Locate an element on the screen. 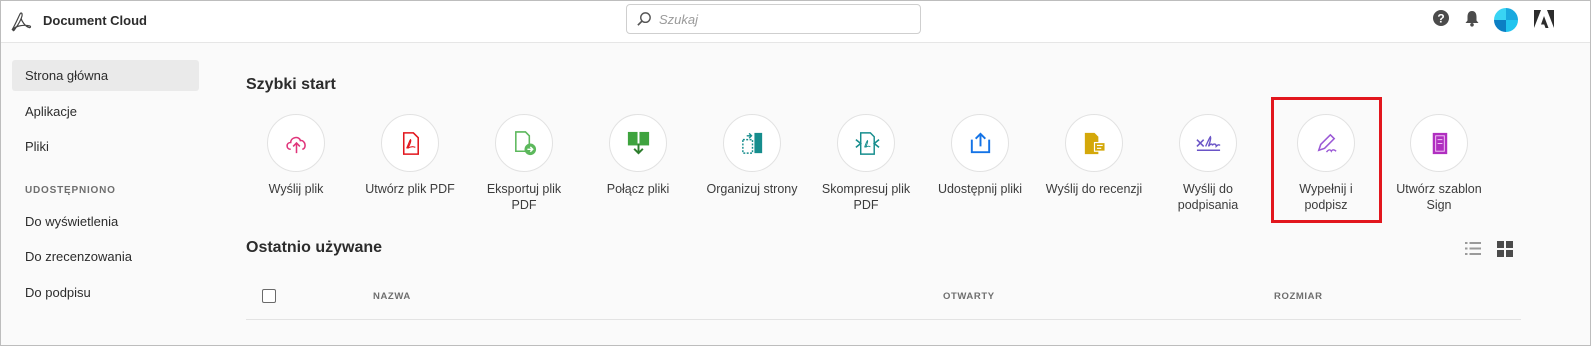  sidebar-item-apps: Aplikacje is located at coordinates (105, 111).